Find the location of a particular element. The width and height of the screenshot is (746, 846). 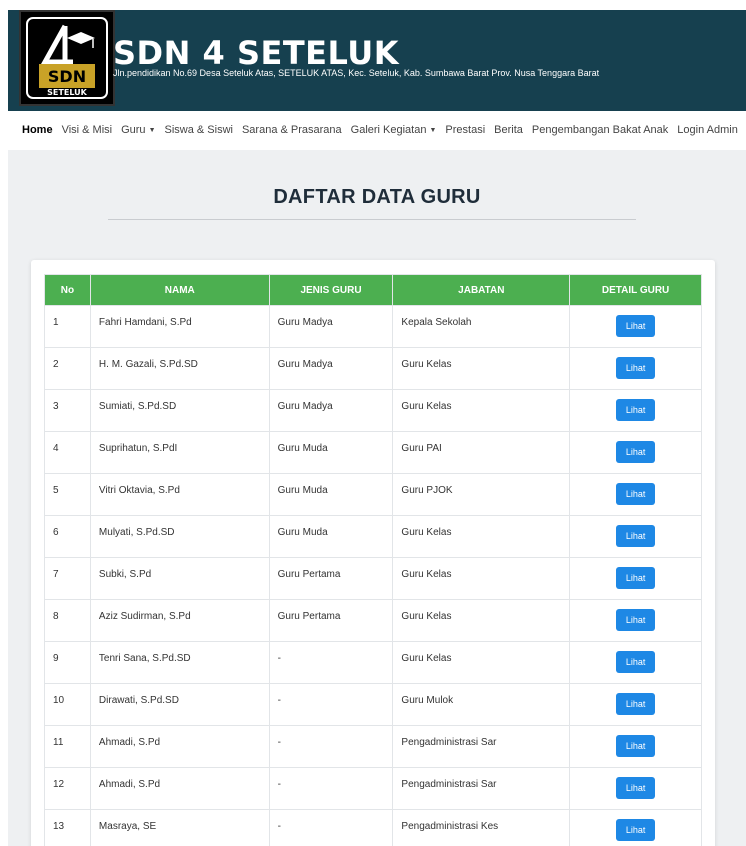

cell-jabatan: Guru Mulok is located at coordinates (481, 704).